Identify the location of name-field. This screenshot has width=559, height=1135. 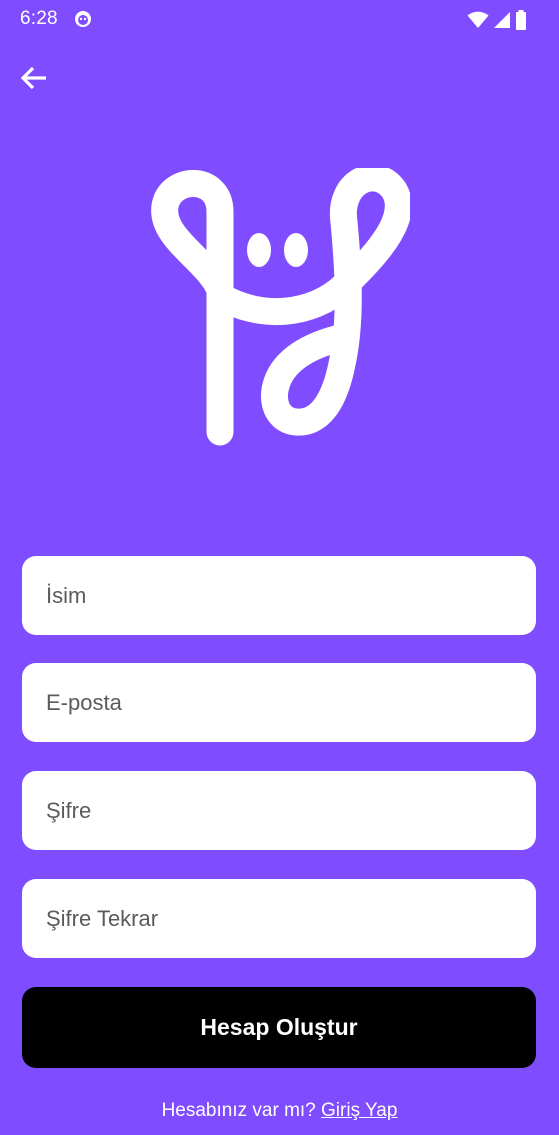
(279, 595).